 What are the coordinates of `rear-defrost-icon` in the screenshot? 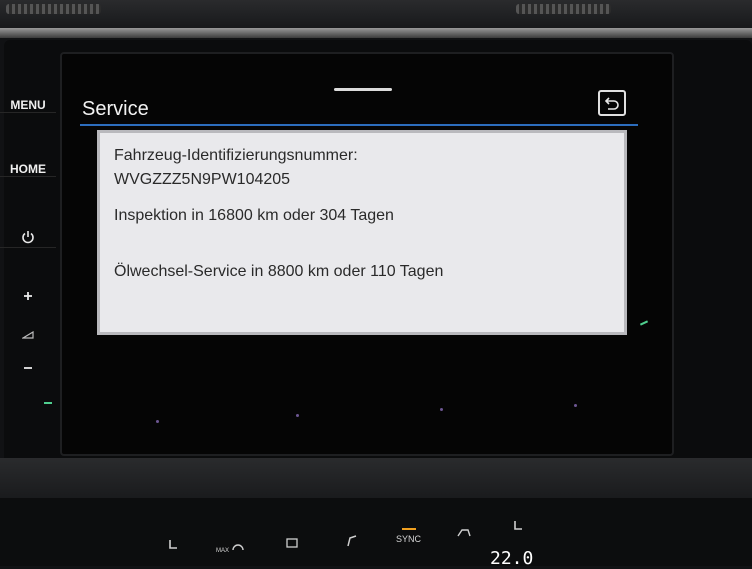 It's located at (292, 543).